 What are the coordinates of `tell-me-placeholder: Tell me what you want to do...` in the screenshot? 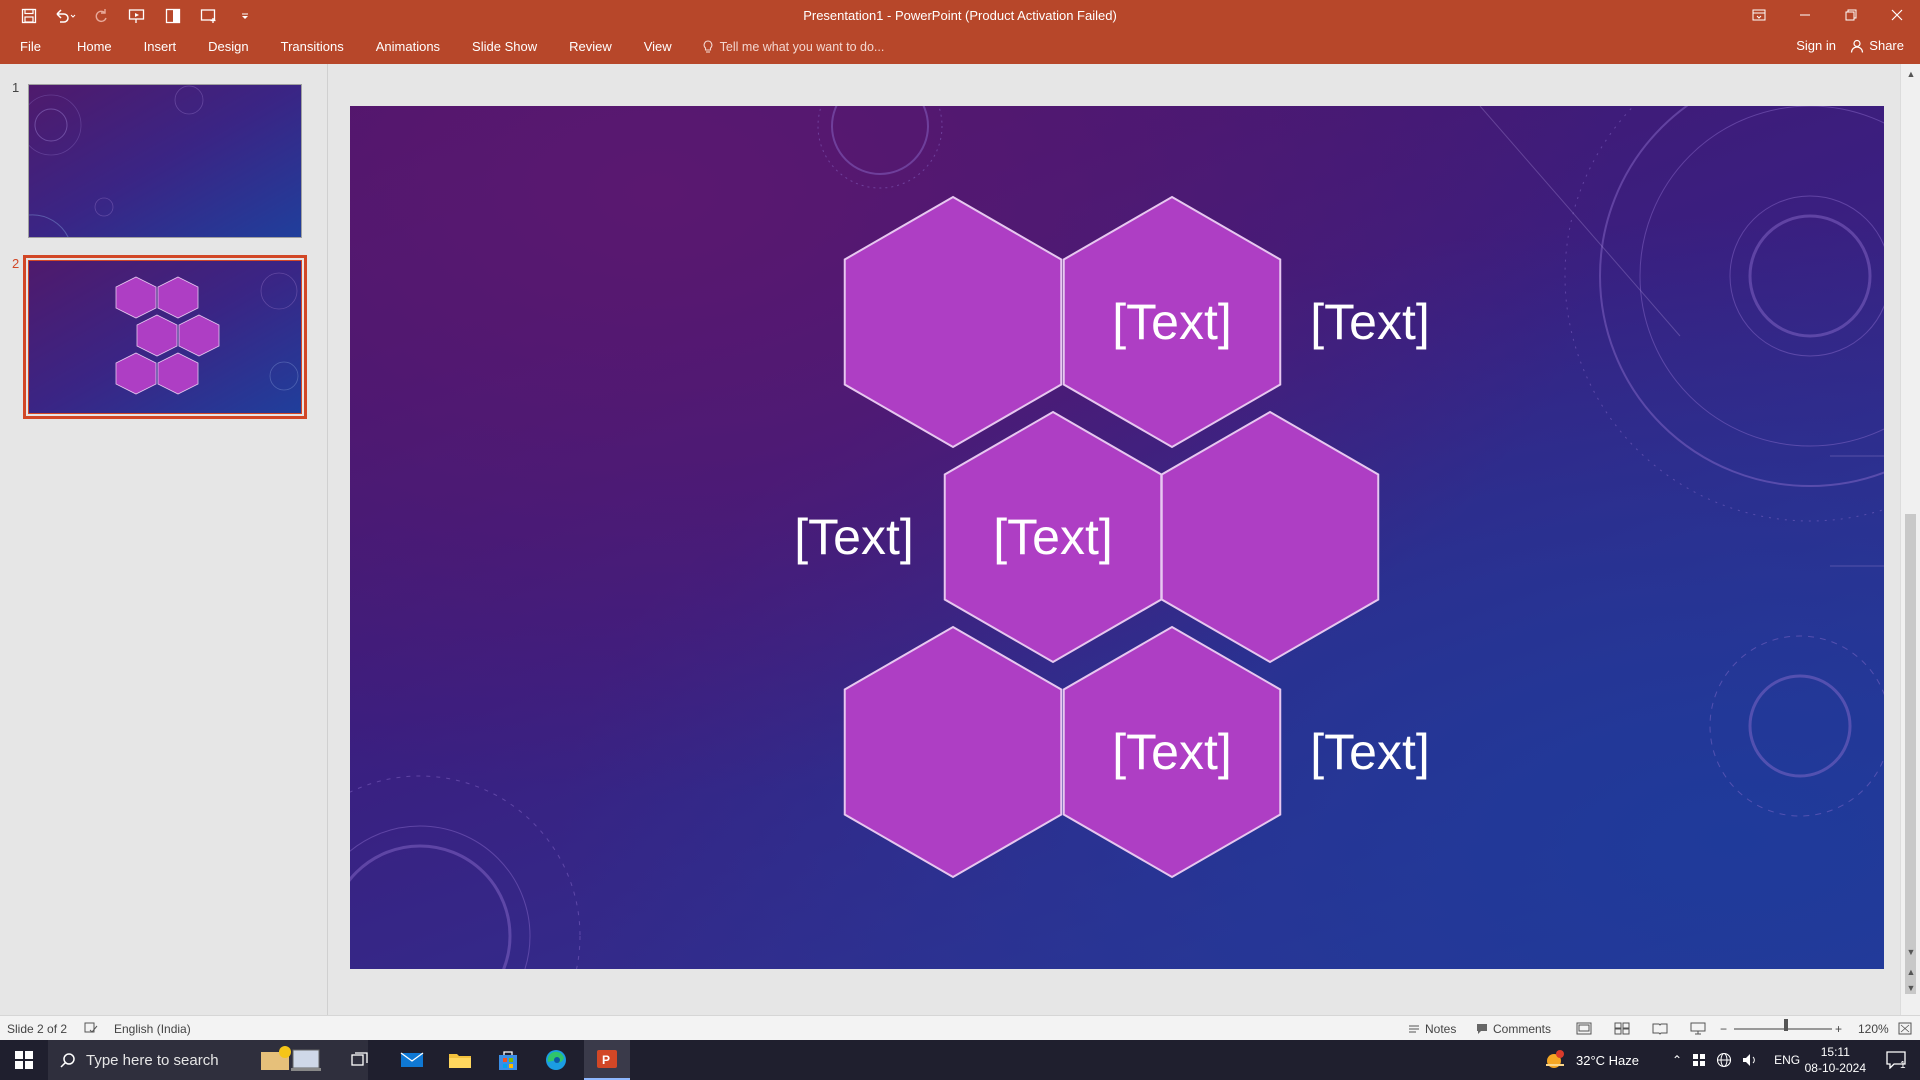 It's located at (802, 47).